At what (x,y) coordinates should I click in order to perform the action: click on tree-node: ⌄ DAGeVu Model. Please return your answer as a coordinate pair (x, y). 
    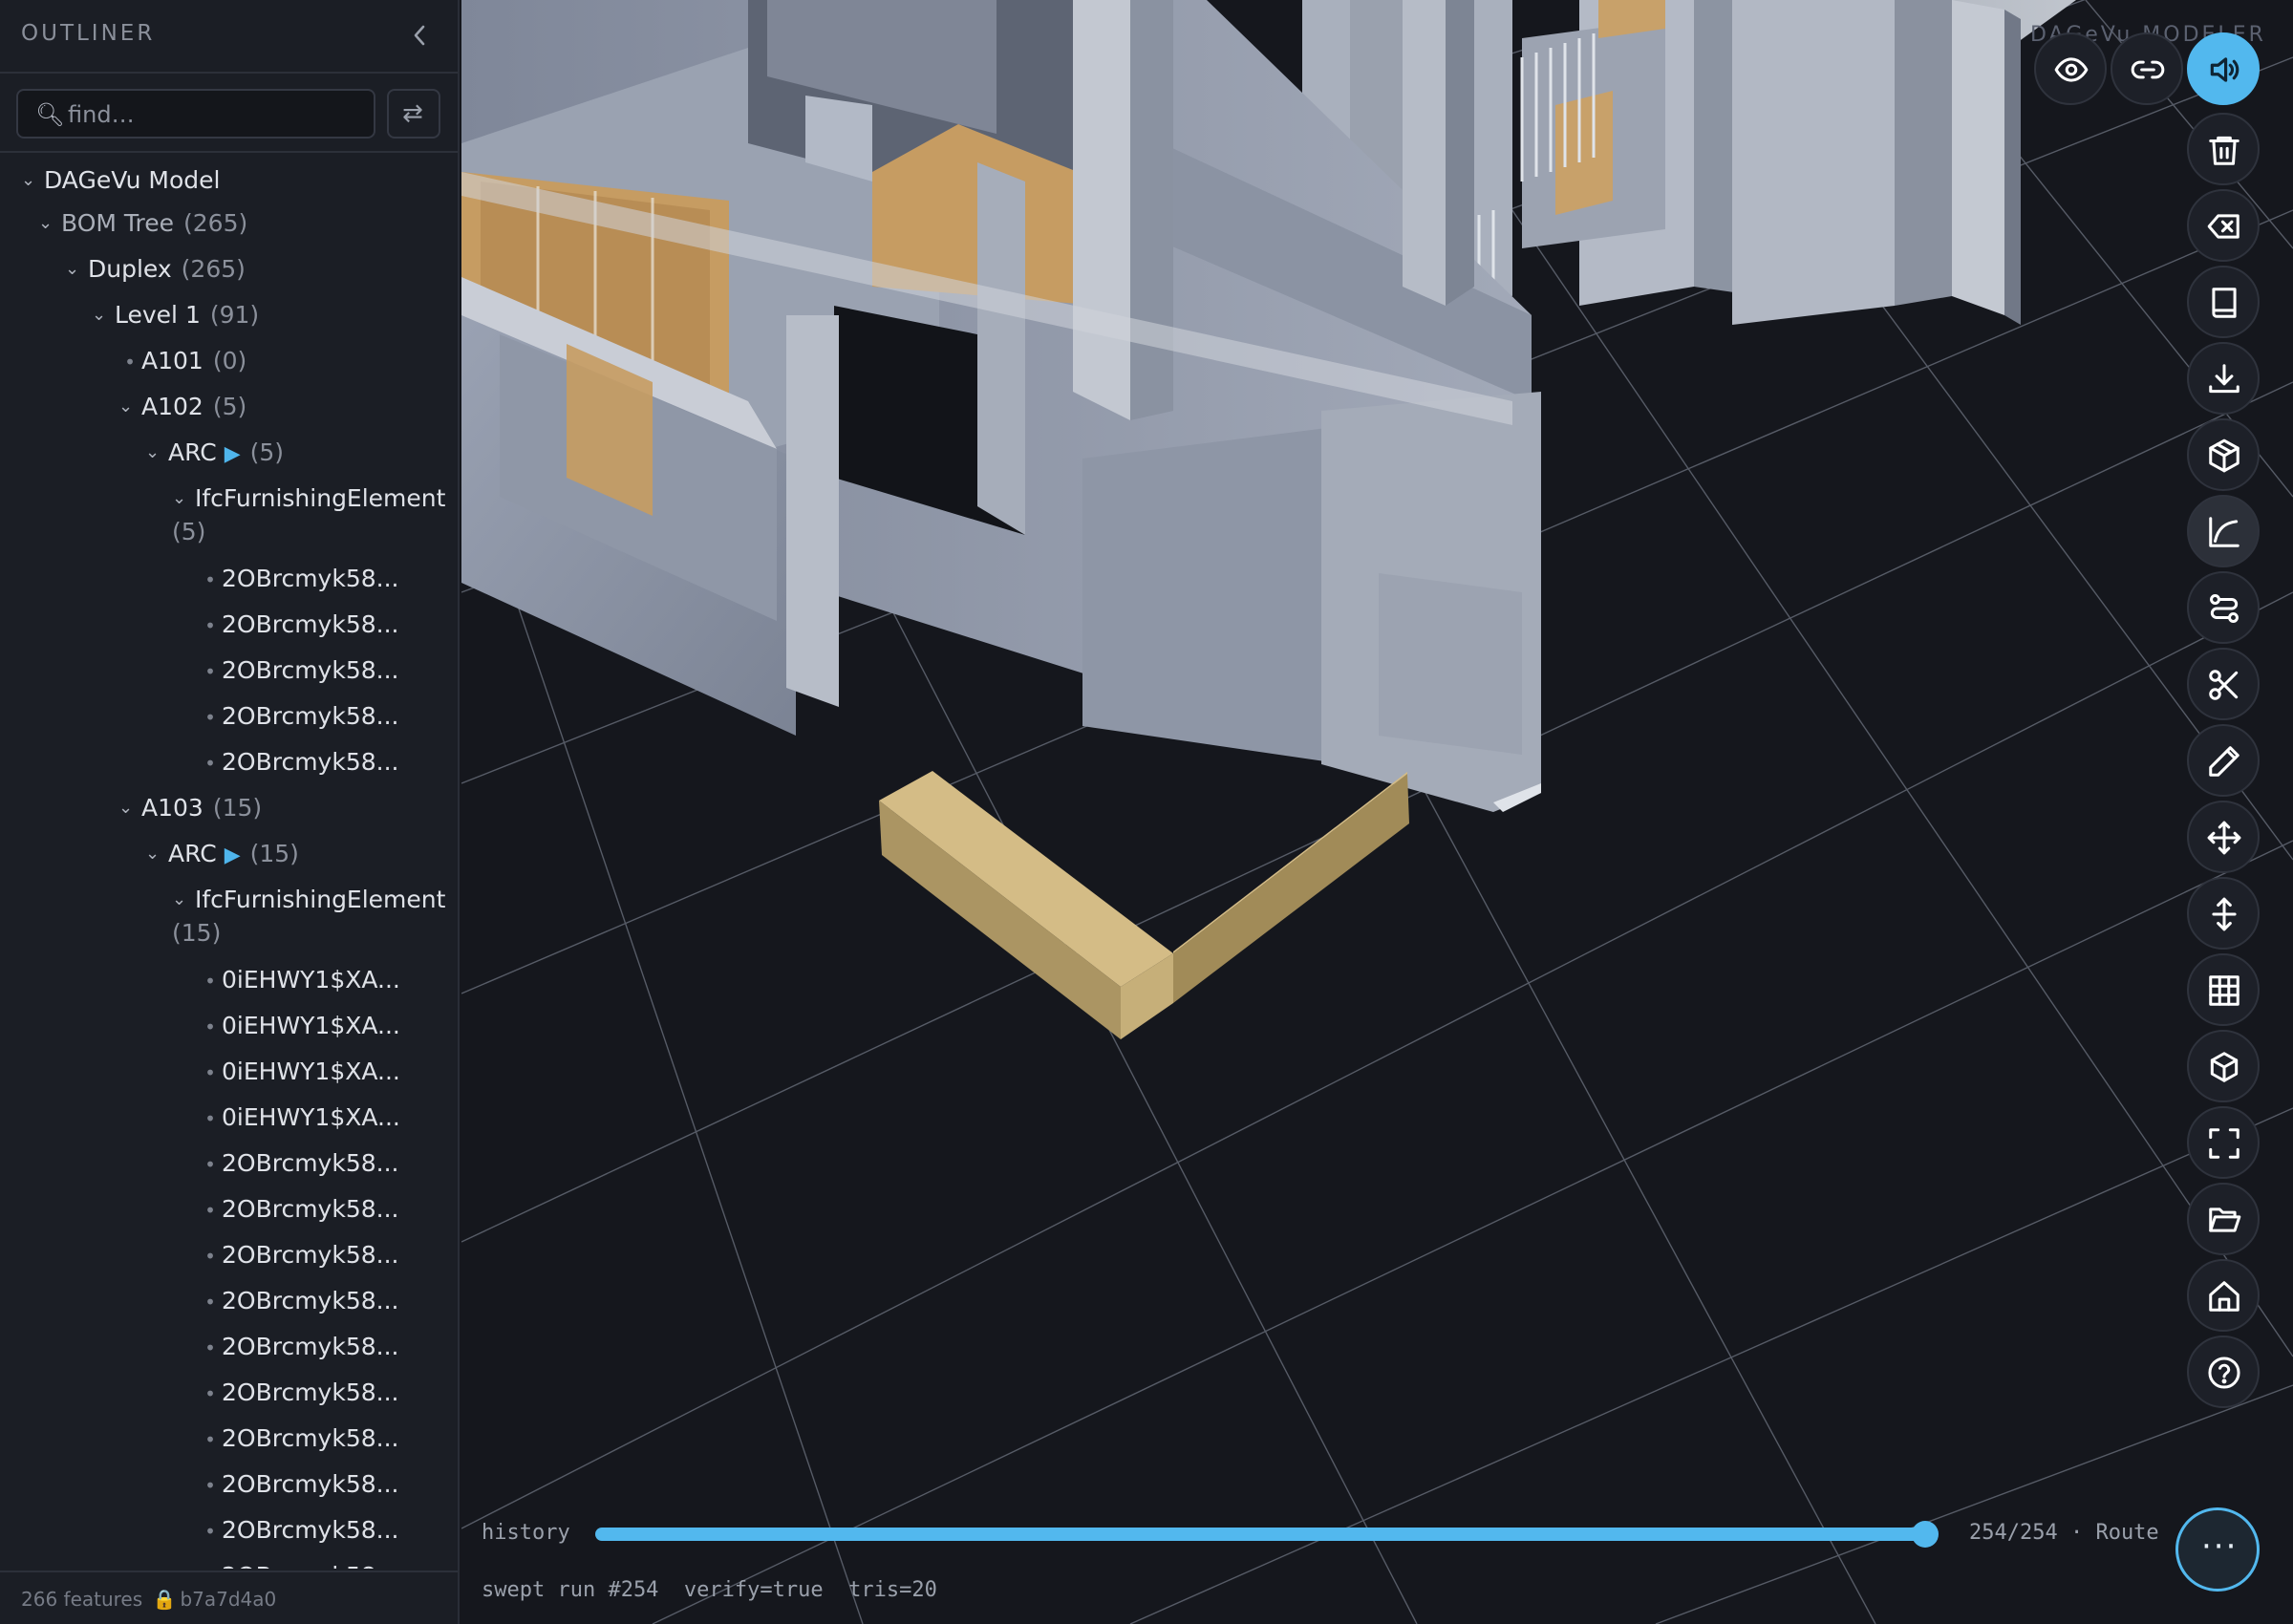
    Looking at the image, I should click on (121, 185).